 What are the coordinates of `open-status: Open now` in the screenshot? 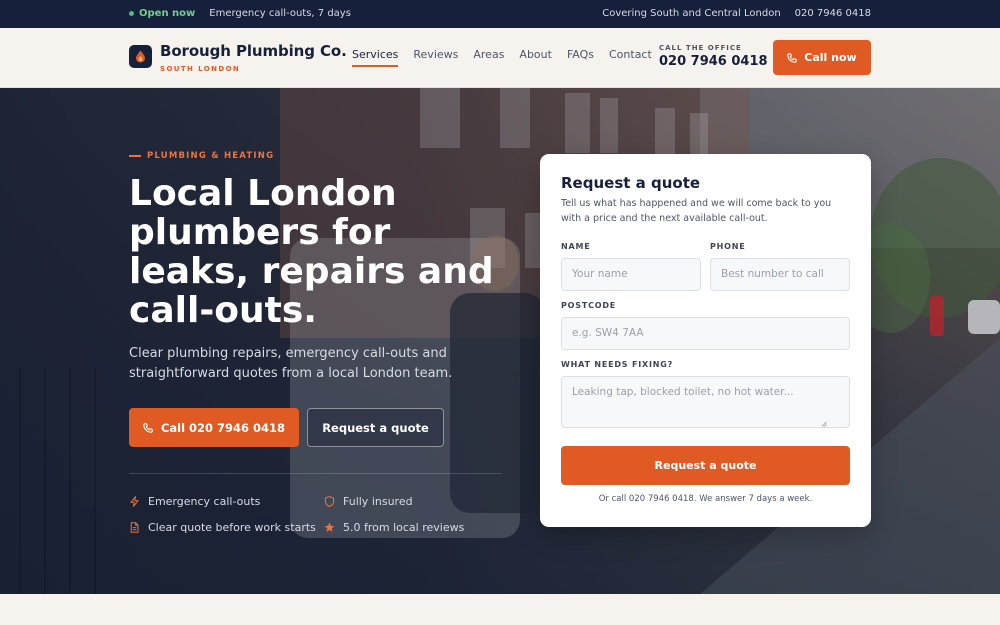 It's located at (167, 13).